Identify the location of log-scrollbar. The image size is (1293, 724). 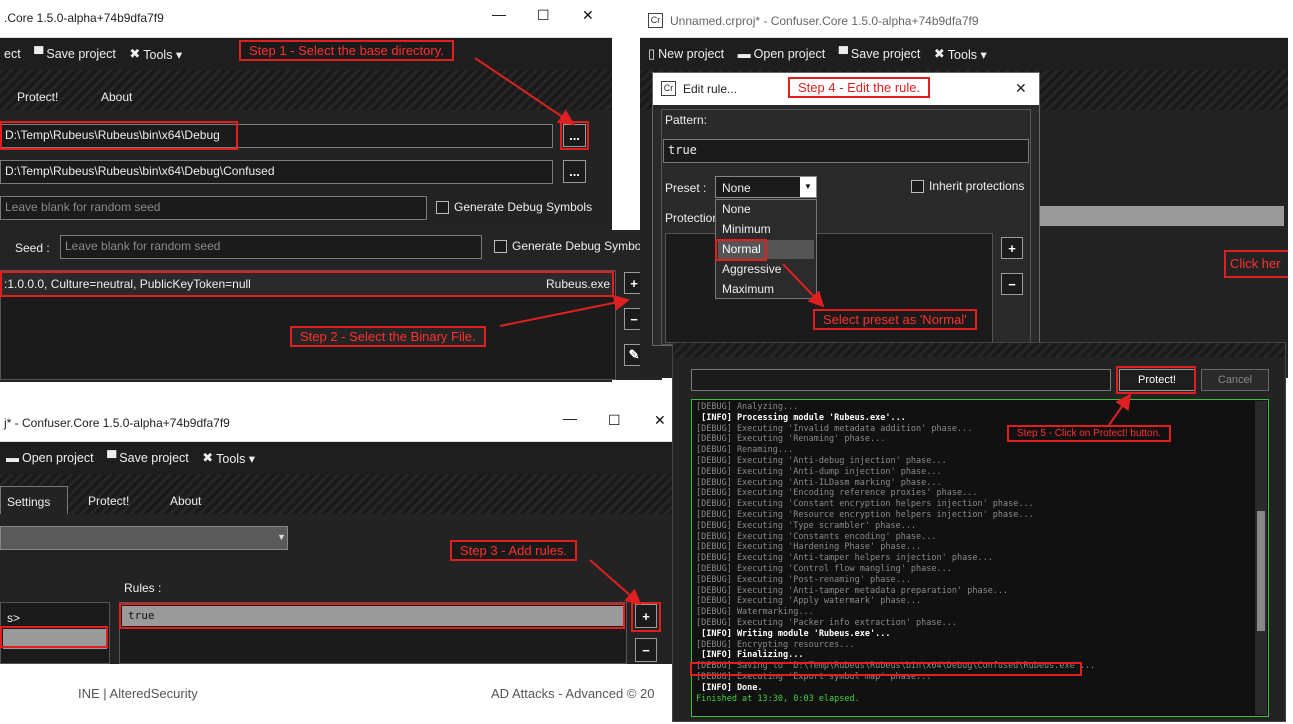
(1261, 558).